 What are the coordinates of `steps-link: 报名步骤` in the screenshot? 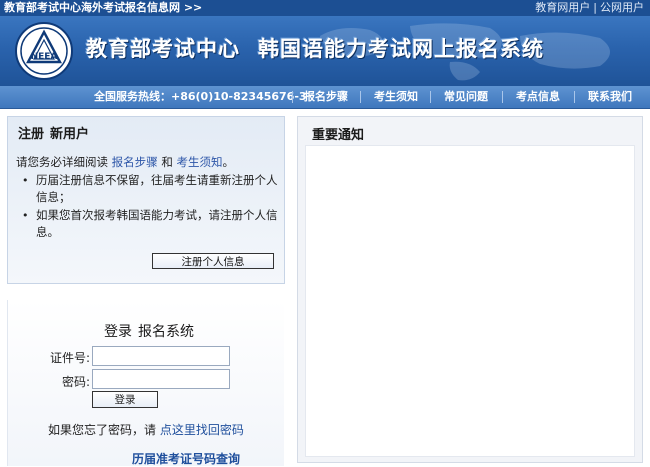 It's located at (135, 162).